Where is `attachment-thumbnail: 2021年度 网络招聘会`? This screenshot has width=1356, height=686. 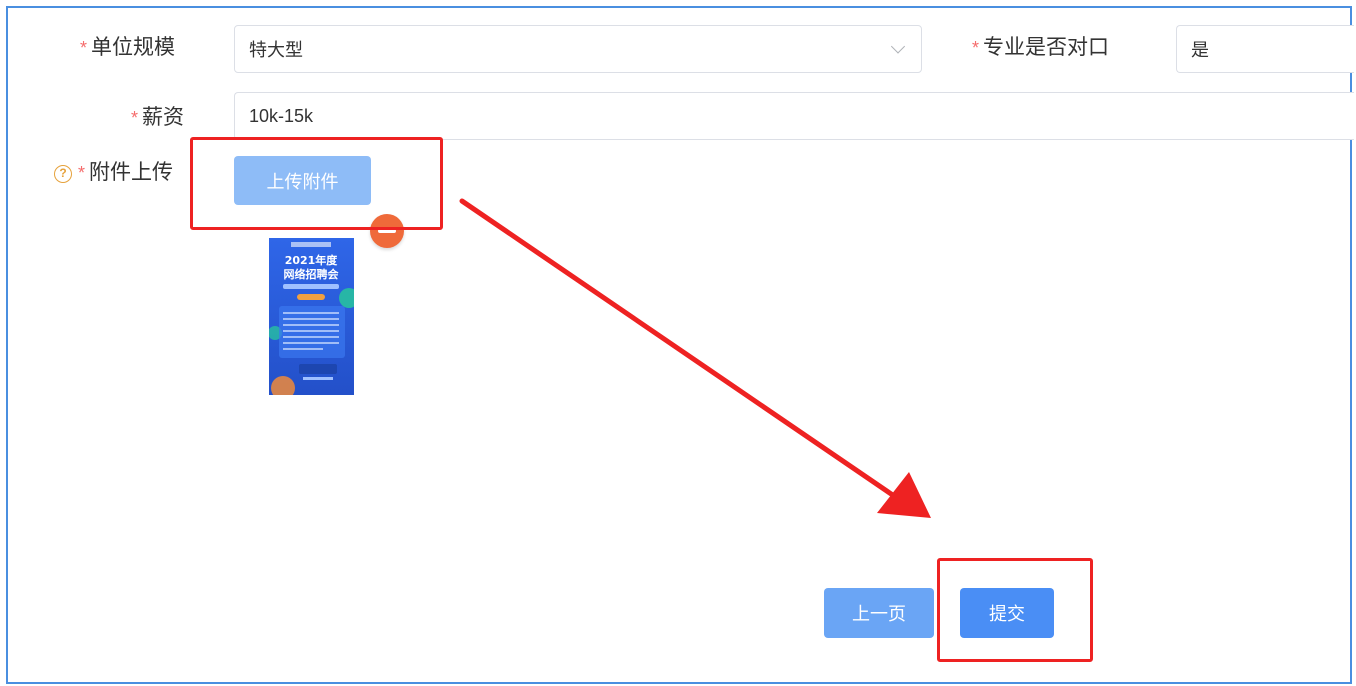 attachment-thumbnail: 2021年度 网络招聘会 is located at coordinates (311, 316).